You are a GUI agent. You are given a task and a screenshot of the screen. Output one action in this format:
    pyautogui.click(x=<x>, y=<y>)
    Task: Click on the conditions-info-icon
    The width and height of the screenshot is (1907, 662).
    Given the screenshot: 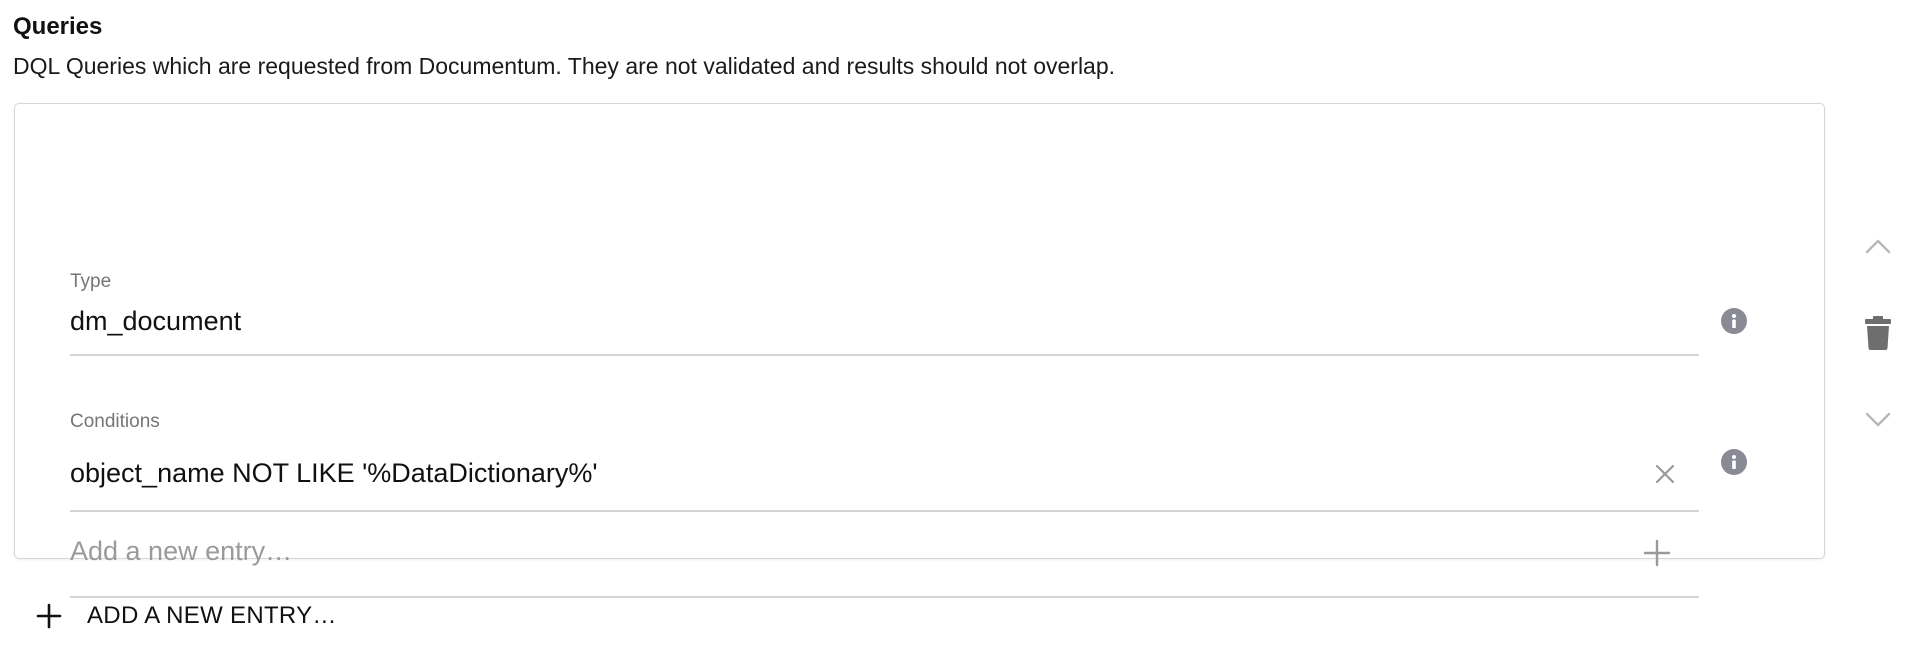 What is the action you would take?
    pyautogui.click(x=1734, y=462)
    